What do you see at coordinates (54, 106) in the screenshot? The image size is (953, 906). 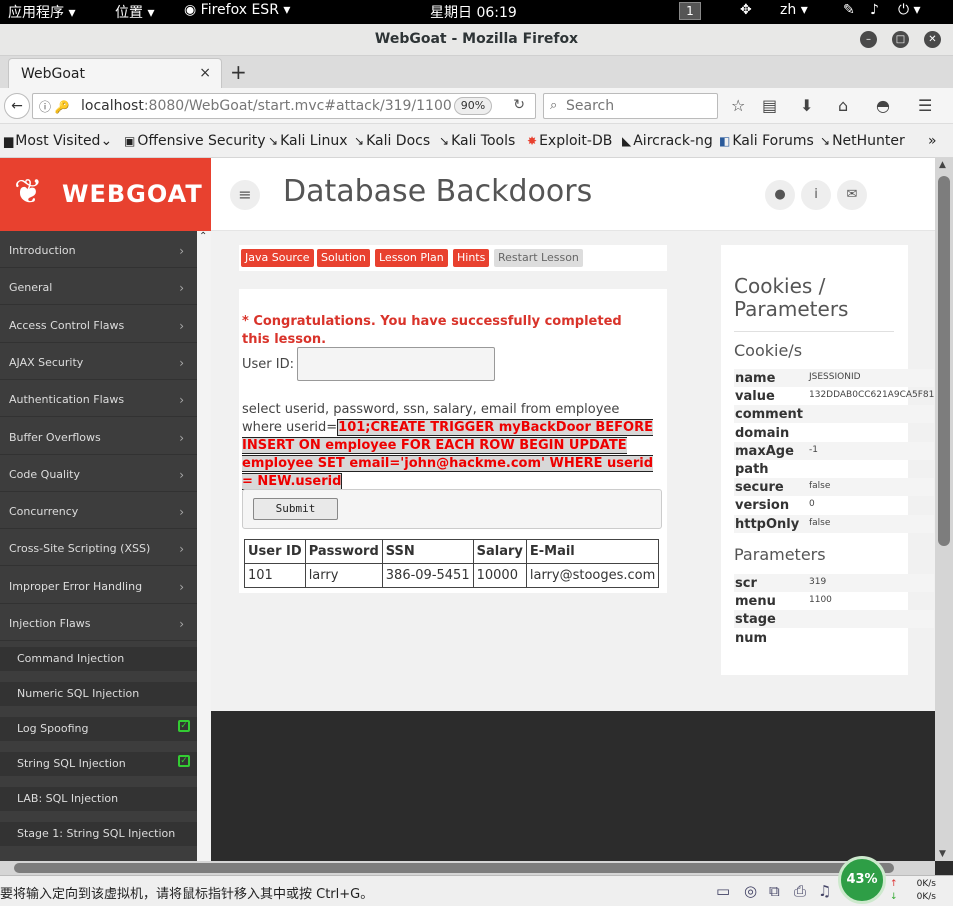 I see `site-info-icon: ⓘ 🔑` at bounding box center [54, 106].